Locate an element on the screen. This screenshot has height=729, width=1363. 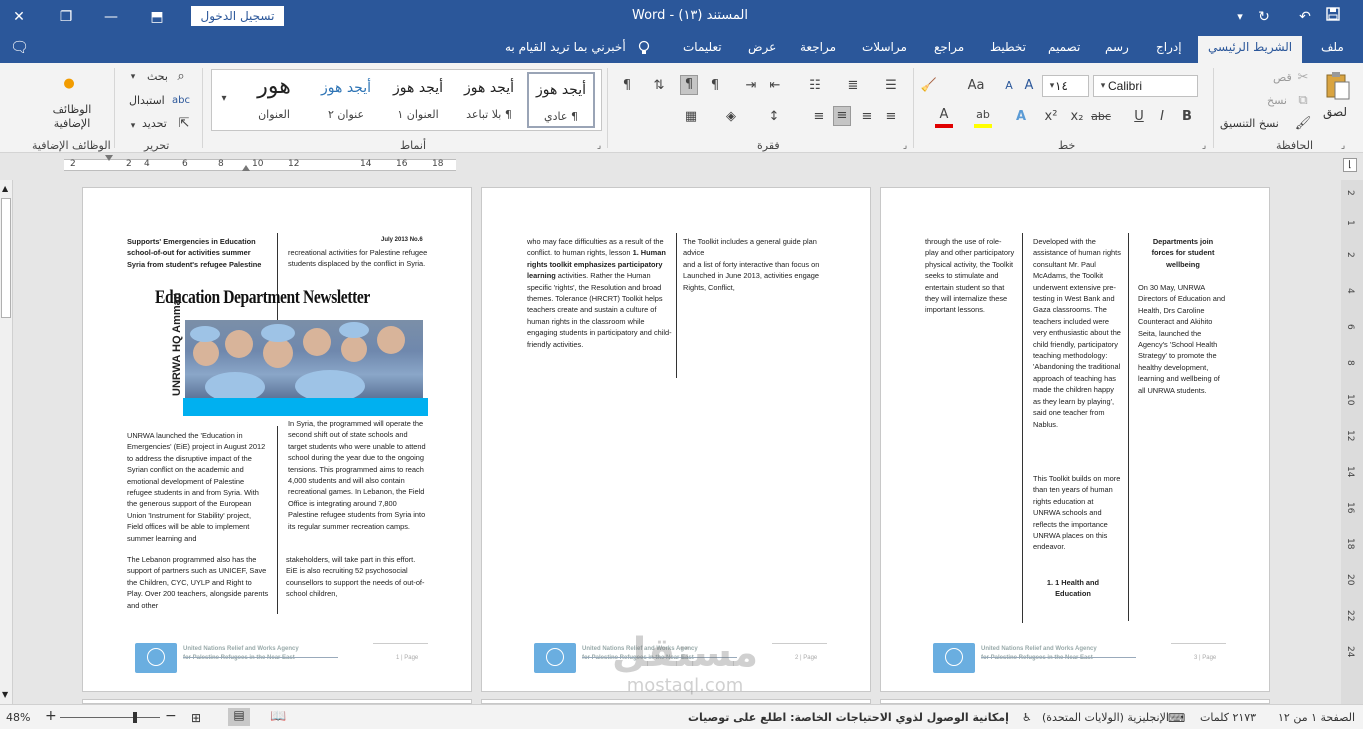
scroll-up-icon: ▲ is located at coordinates (5, 188).